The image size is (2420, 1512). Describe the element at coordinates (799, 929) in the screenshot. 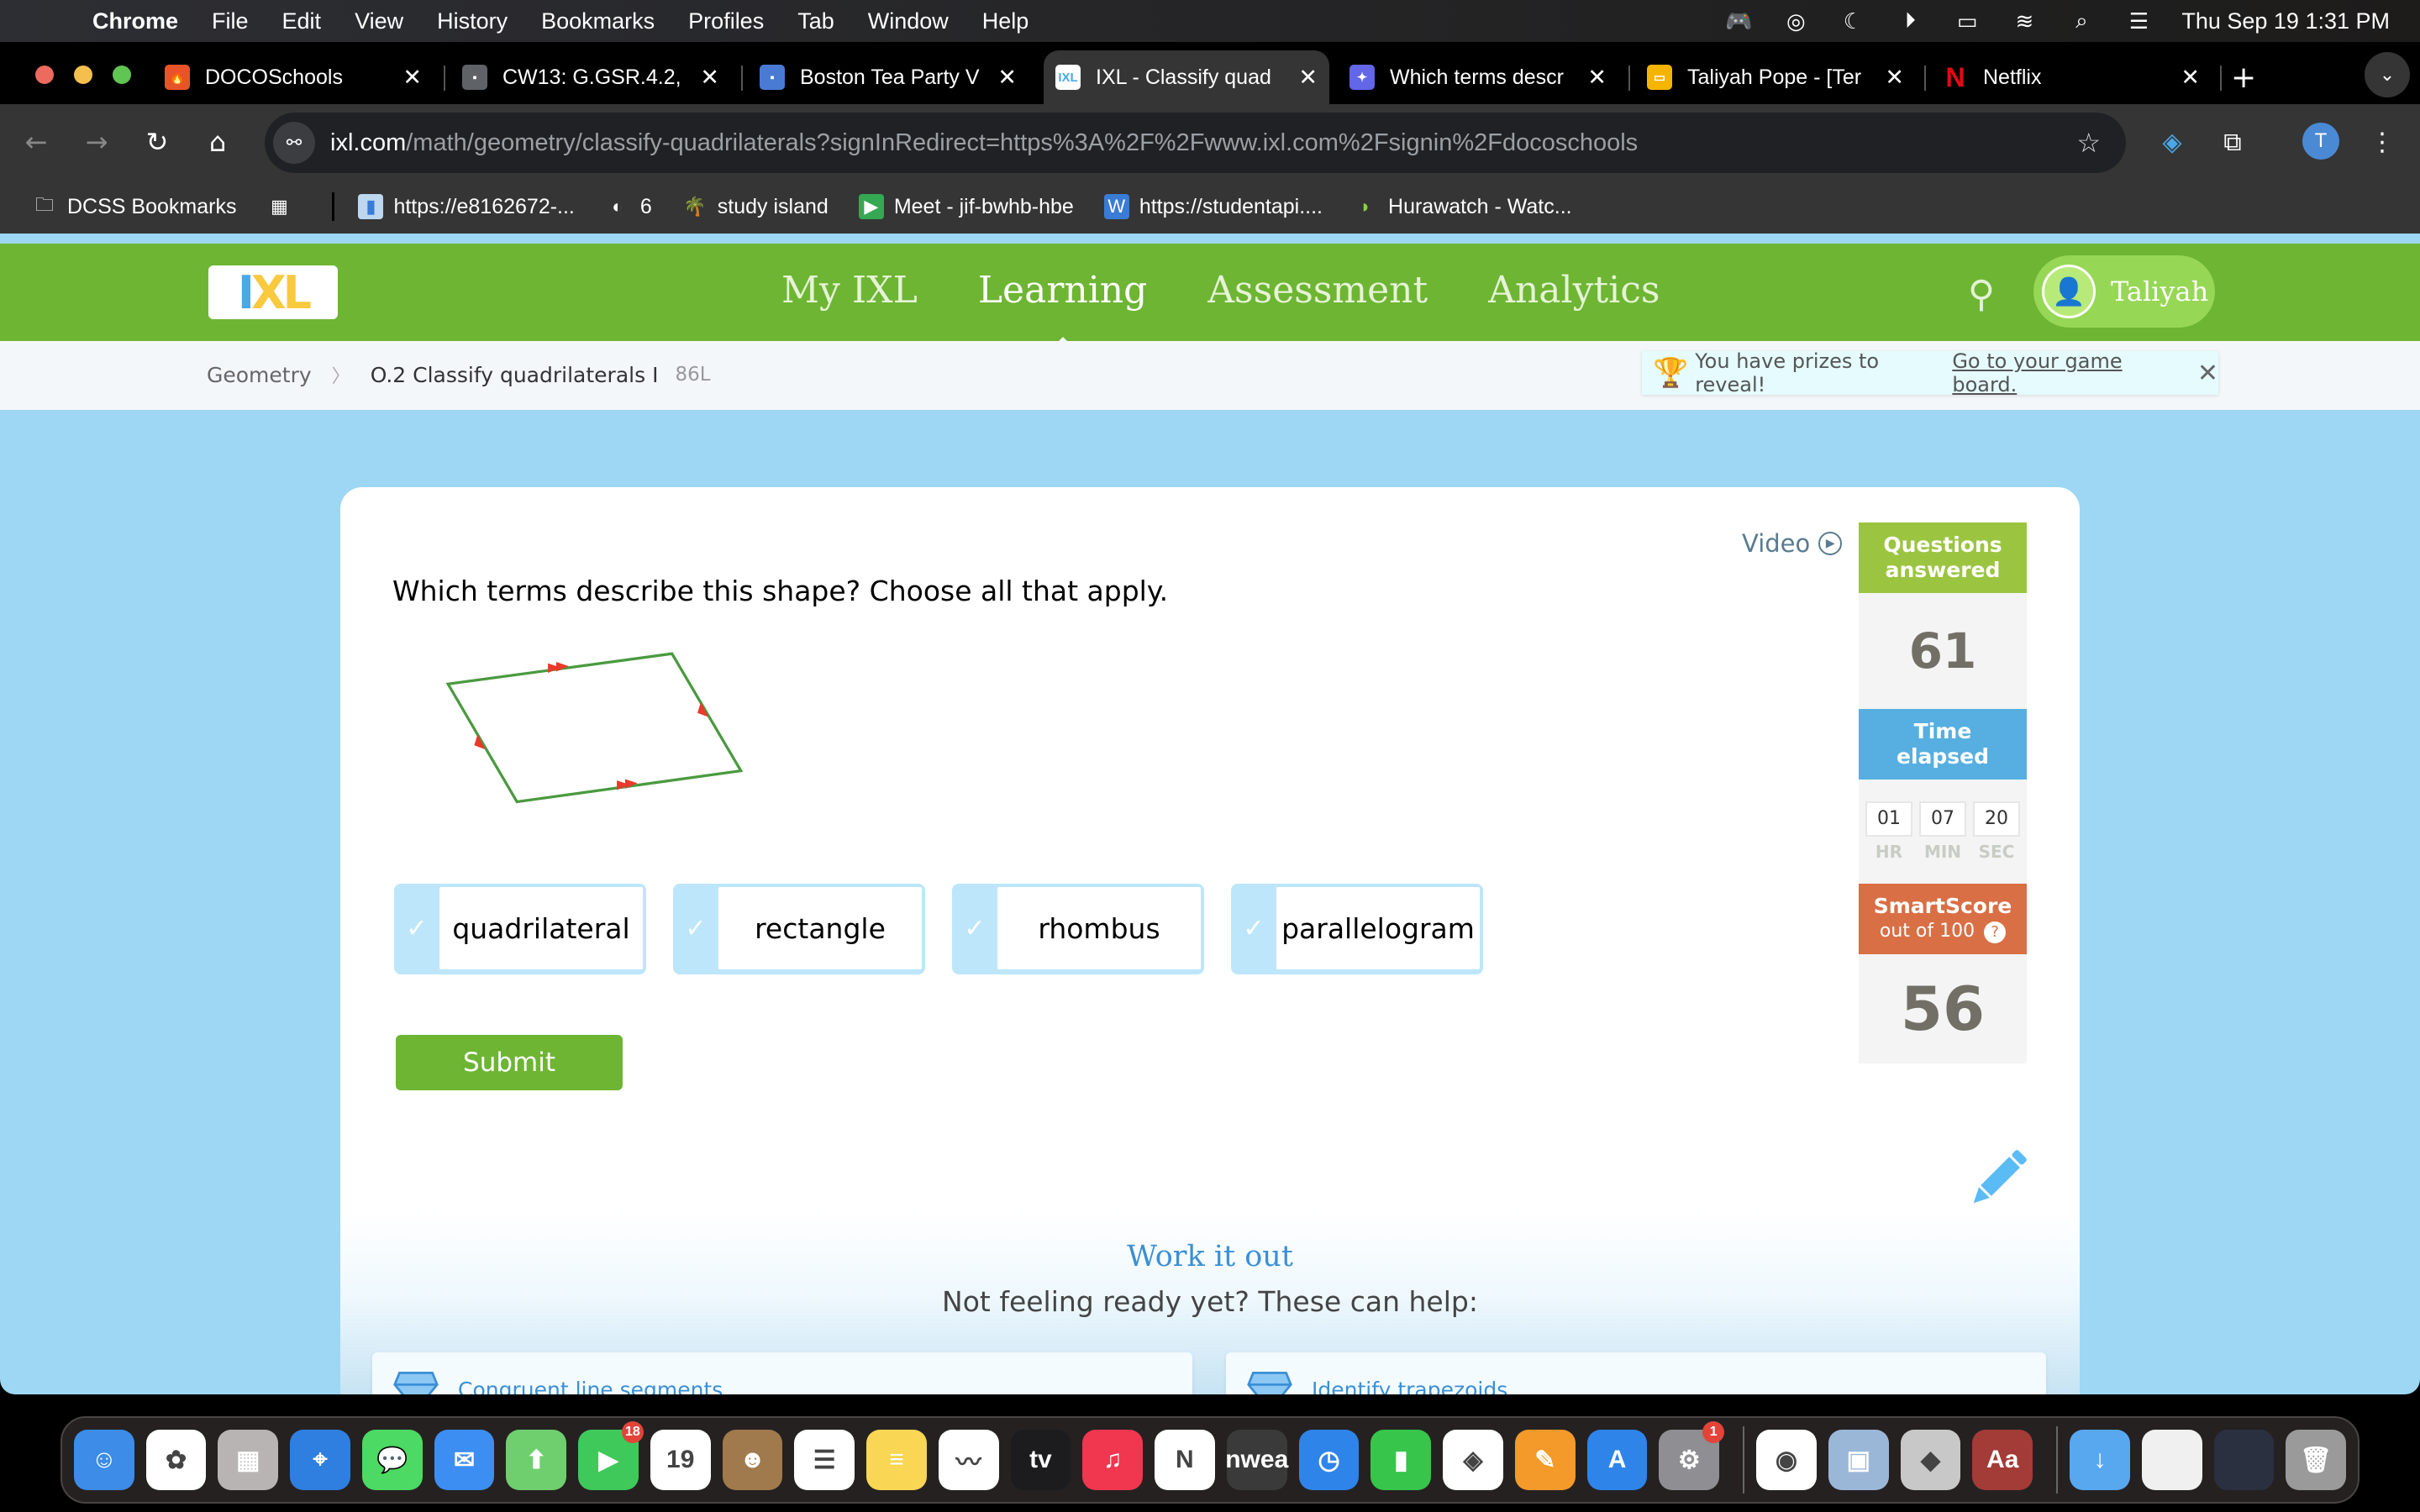

I see `choice-rectangle: ✓ rectangle` at that location.